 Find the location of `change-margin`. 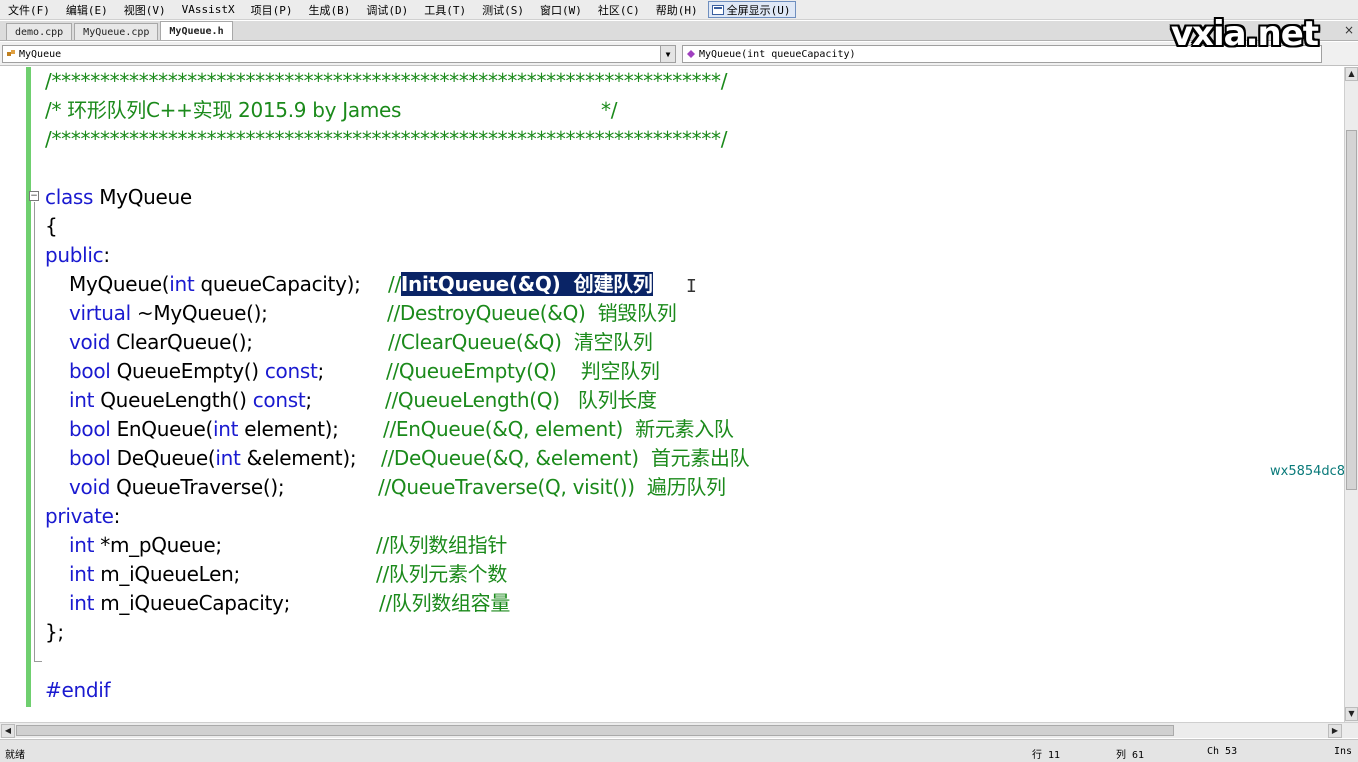

change-margin is located at coordinates (28, 387).